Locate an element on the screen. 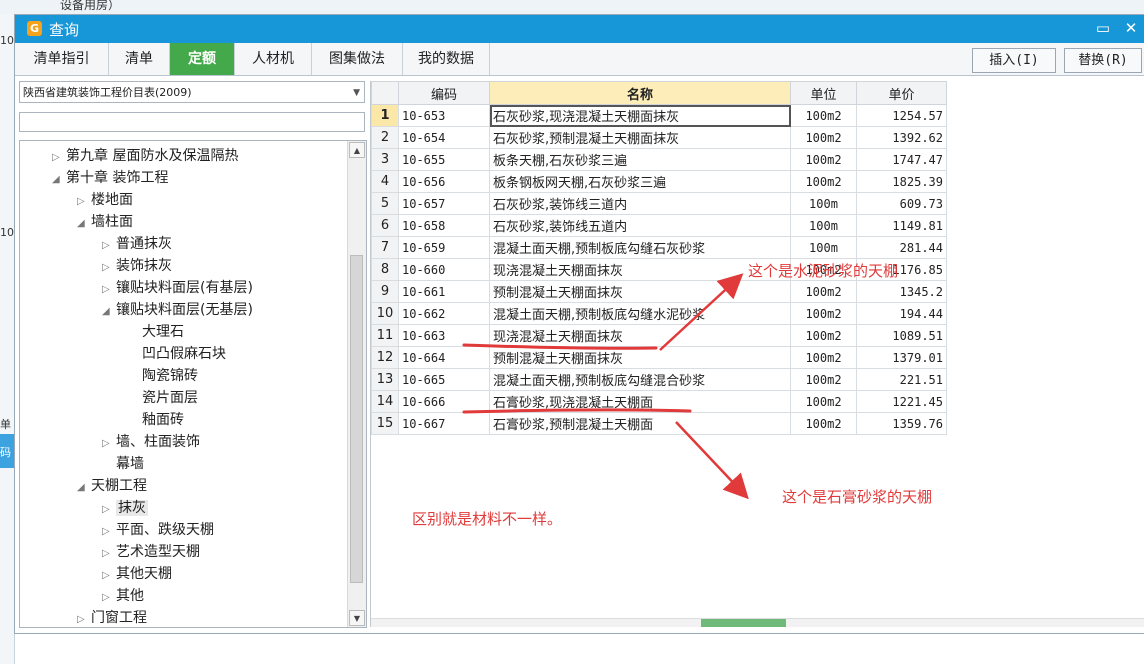 The width and height of the screenshot is (1144, 664). unit-cell: 100m is located at coordinates (823, 203).